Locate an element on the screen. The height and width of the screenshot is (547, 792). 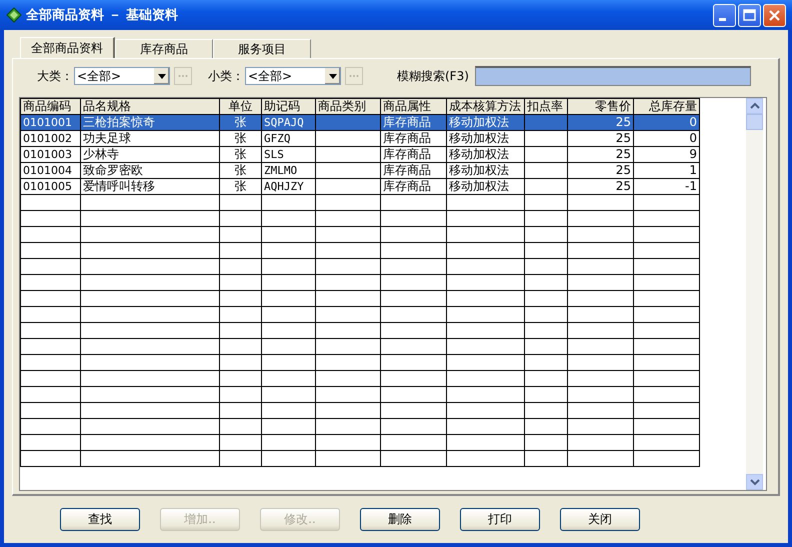
column-header: 助记码 is located at coordinates (289, 106).